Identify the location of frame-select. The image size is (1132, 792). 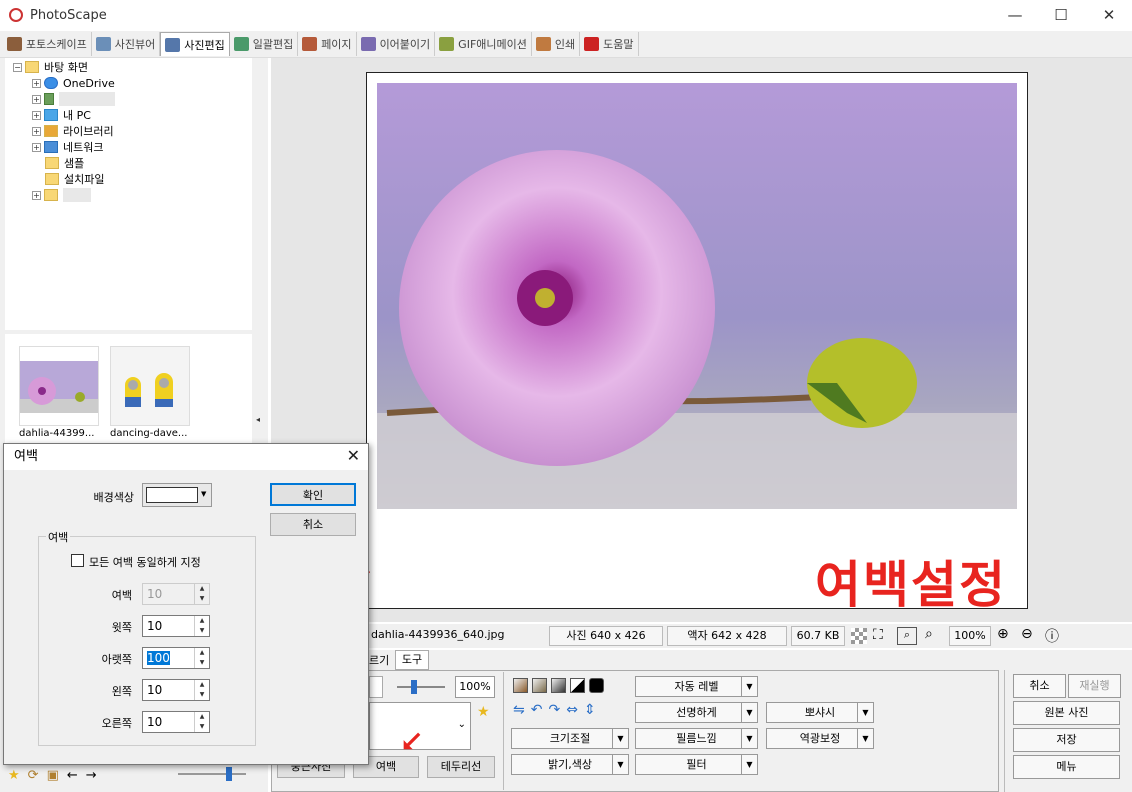
(376, 687).